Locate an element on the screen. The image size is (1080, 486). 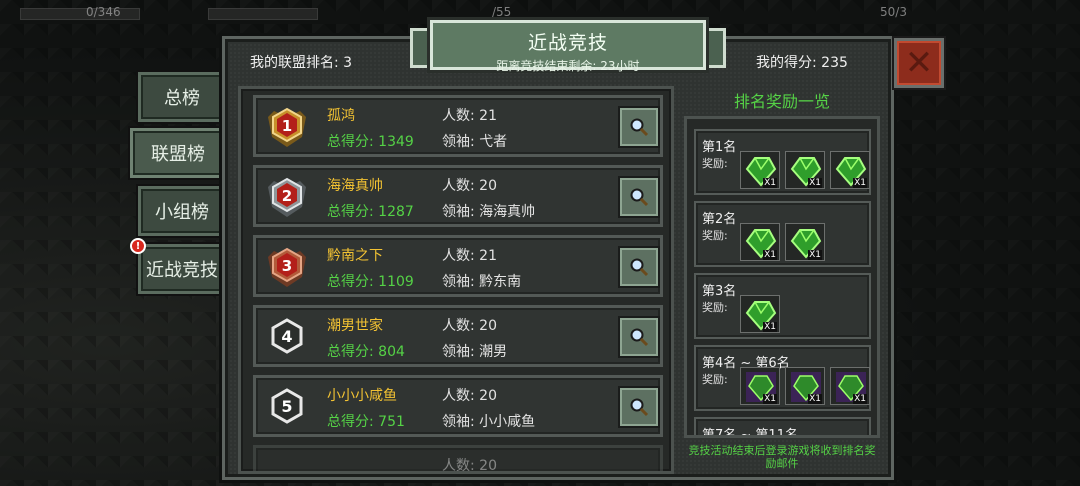
reward-rank: 第1名 is located at coordinates (719, 147).